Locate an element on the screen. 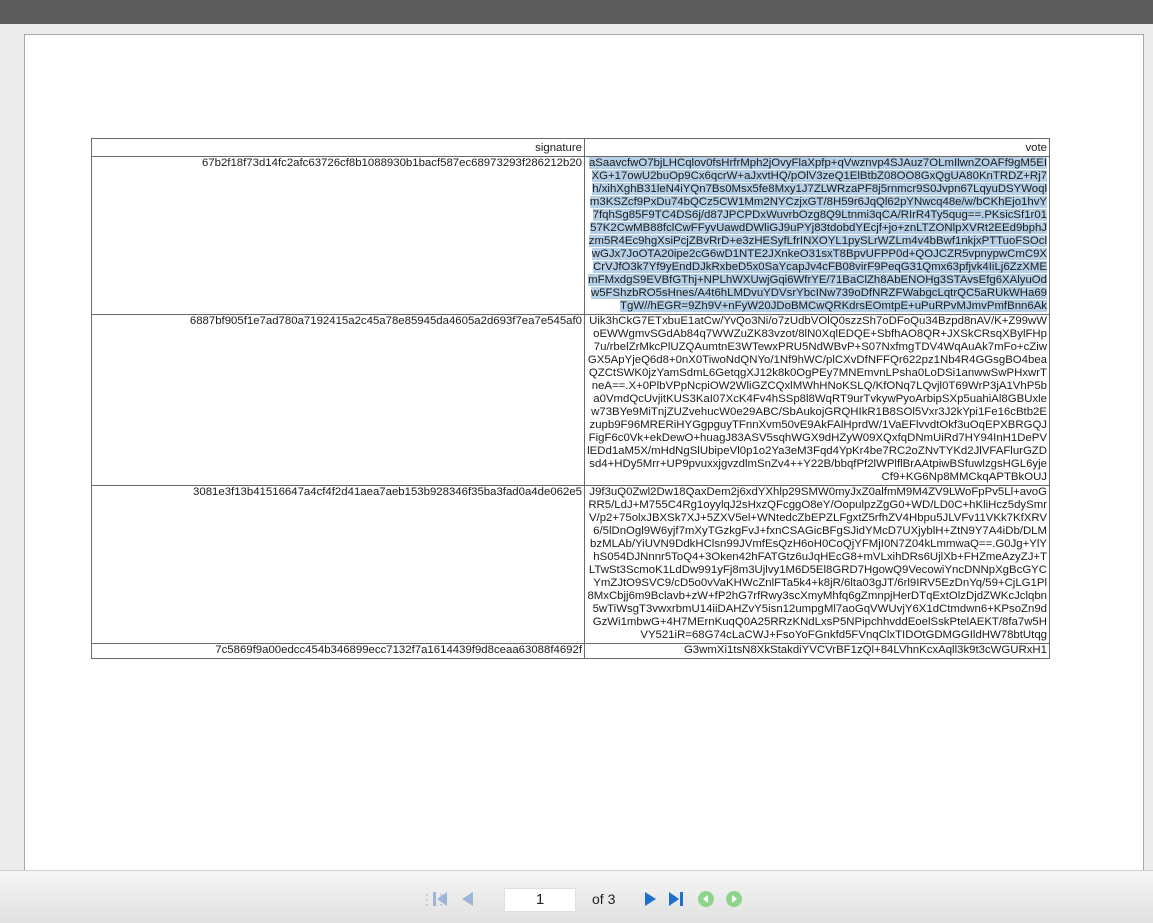 The height and width of the screenshot is (923, 1153). column-header-vote: vote is located at coordinates (817, 147).